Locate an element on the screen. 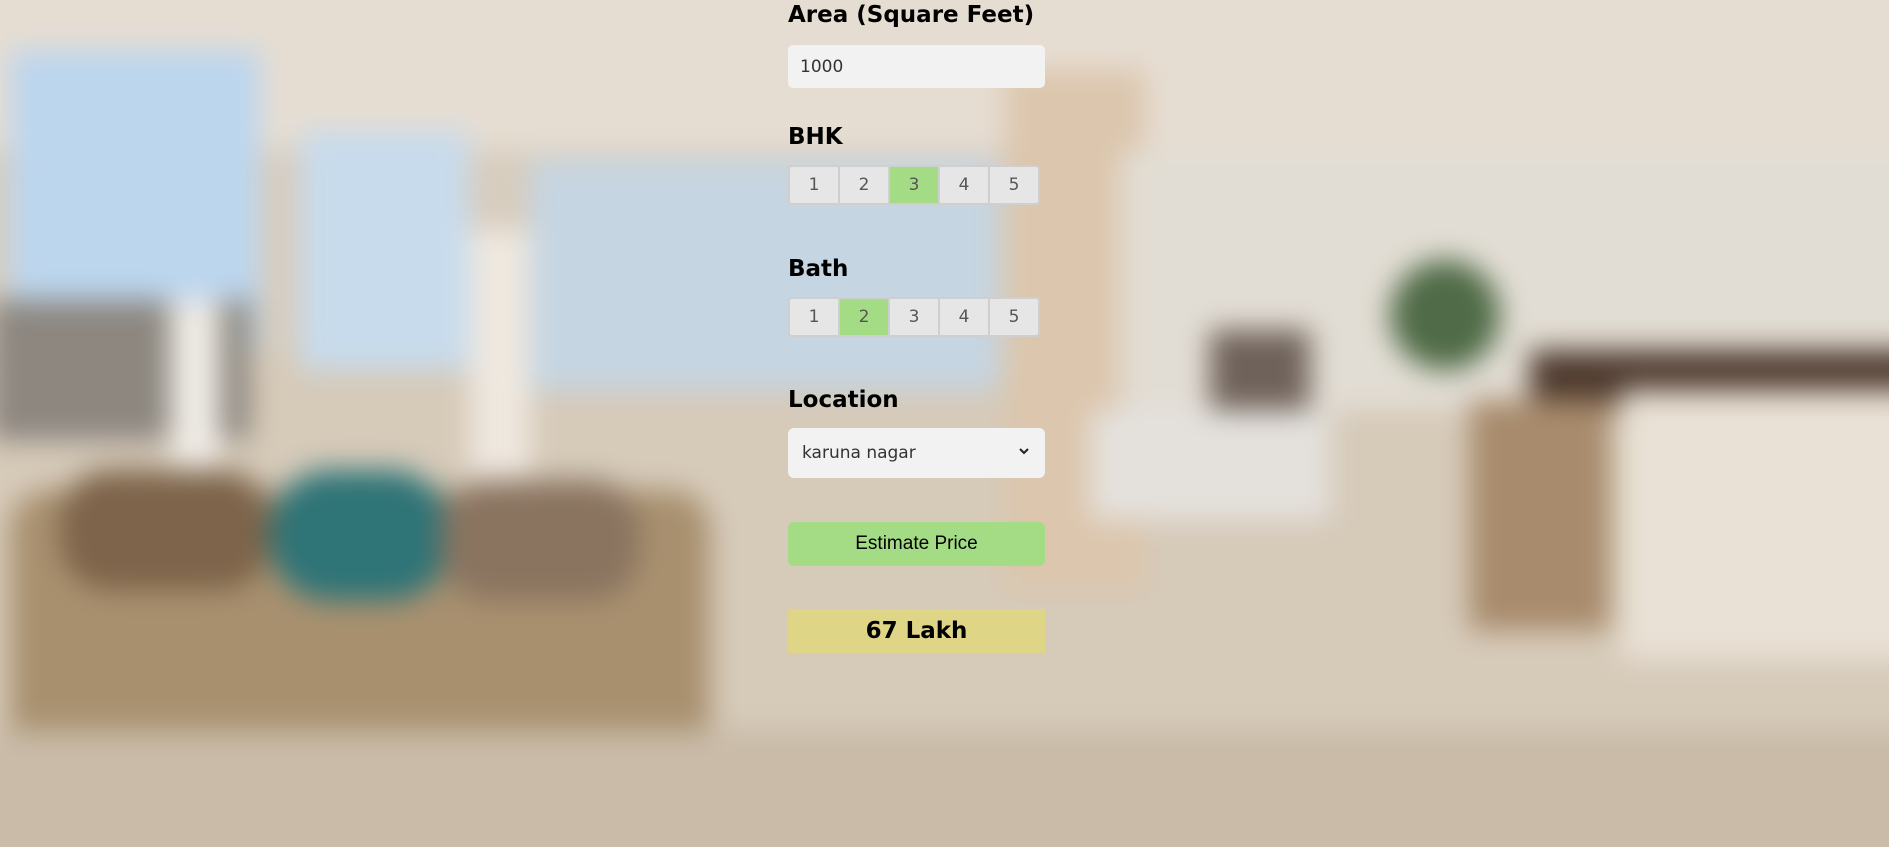 This screenshot has height=847, width=1889. bhk-selector: 1 2 3 4 5 is located at coordinates (914, 185).